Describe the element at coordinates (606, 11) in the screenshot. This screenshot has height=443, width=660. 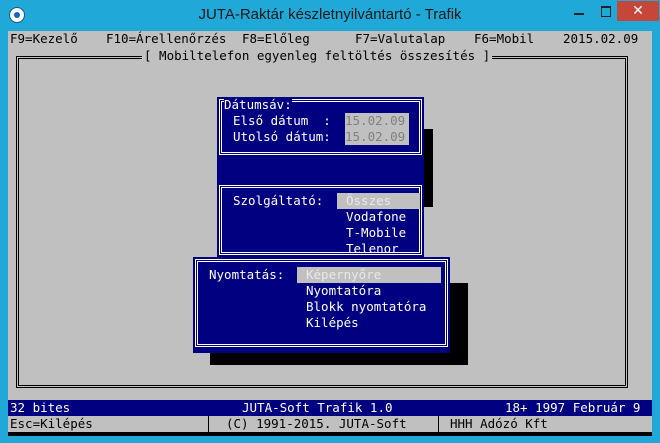
I see `maximize-button` at that location.